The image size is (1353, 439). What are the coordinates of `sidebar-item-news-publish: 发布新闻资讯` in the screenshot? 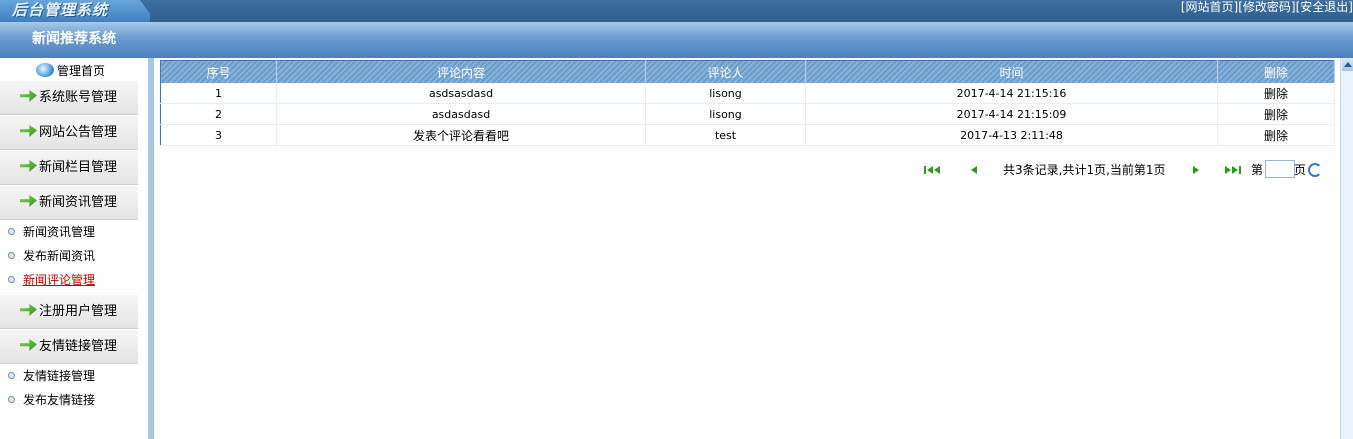 It's located at (47, 256).